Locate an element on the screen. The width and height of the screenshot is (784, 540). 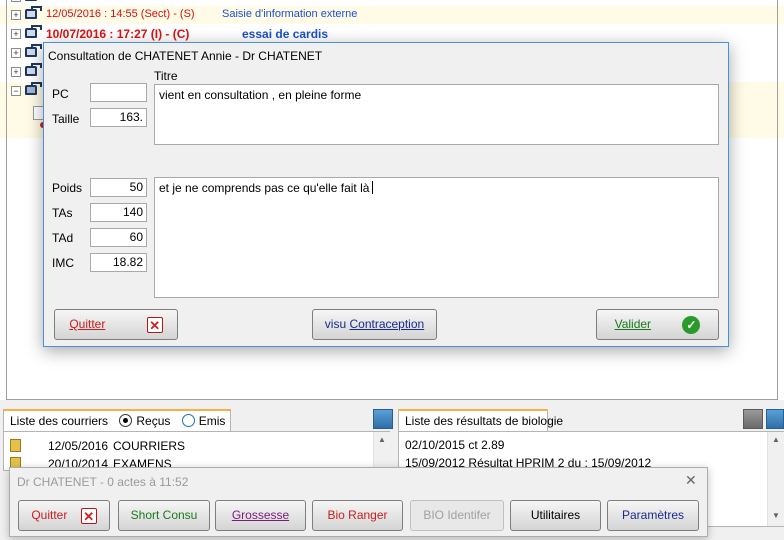
tas-label: TAs is located at coordinates (62, 213).